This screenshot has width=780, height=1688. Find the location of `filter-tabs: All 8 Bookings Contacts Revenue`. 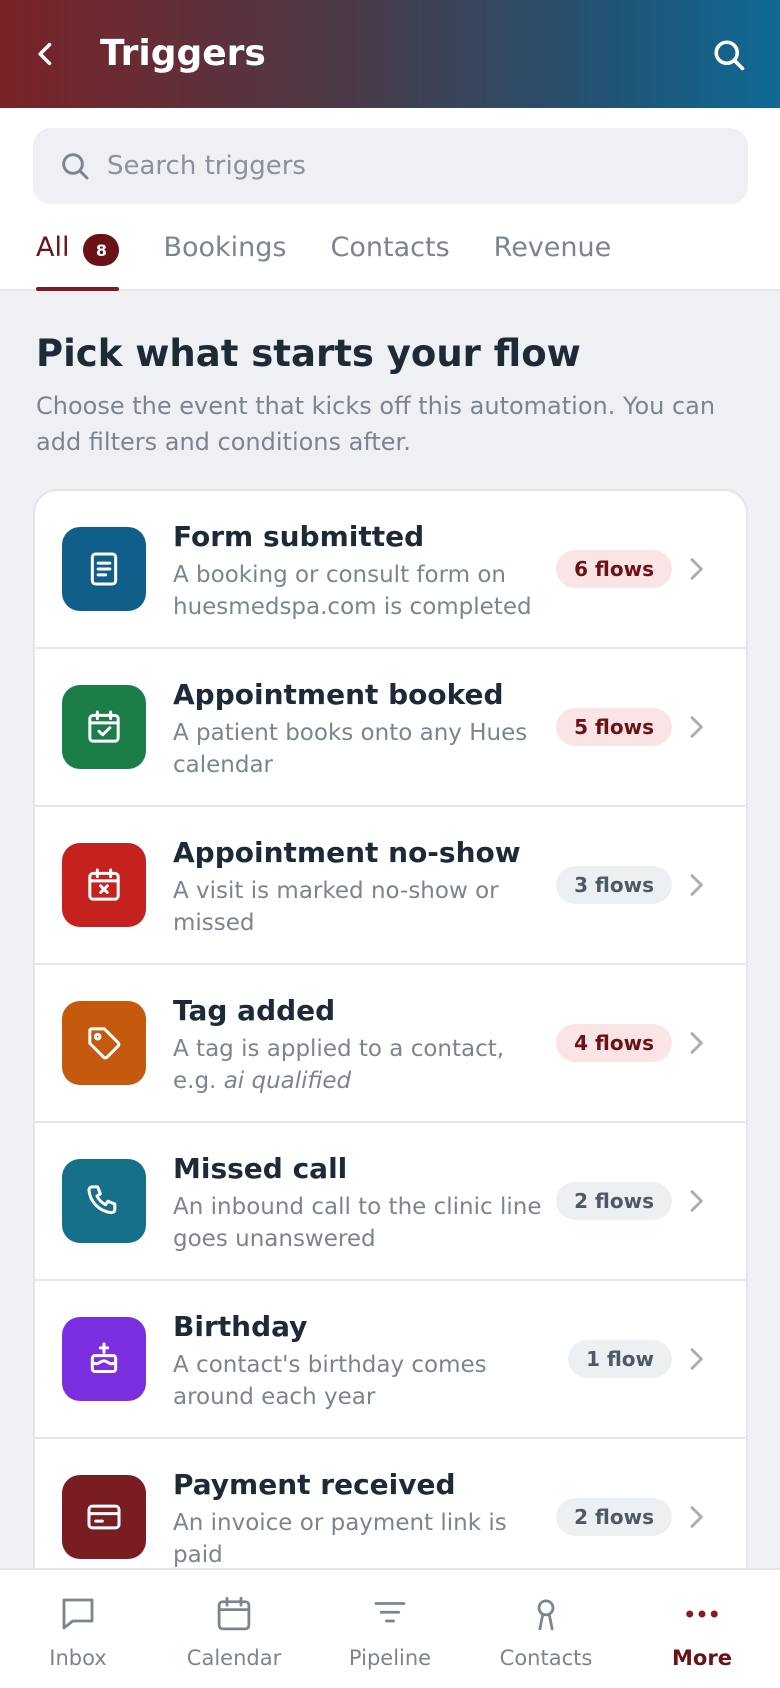

filter-tabs: All 8 Bookings Contacts Revenue is located at coordinates (345, 256).